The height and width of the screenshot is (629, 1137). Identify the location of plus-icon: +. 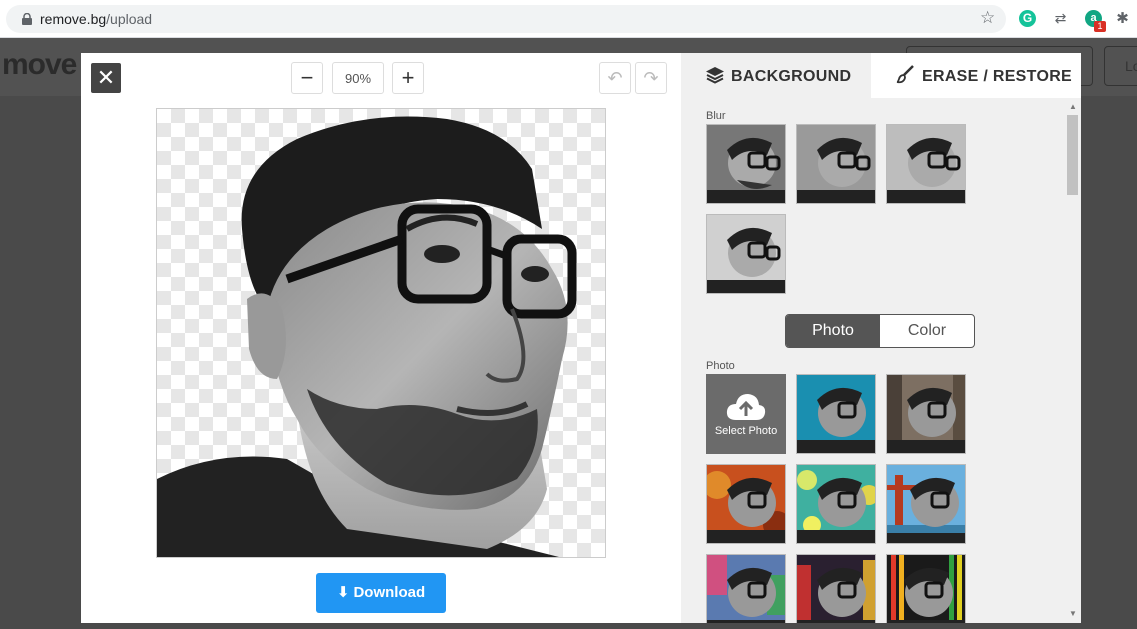
(408, 77).